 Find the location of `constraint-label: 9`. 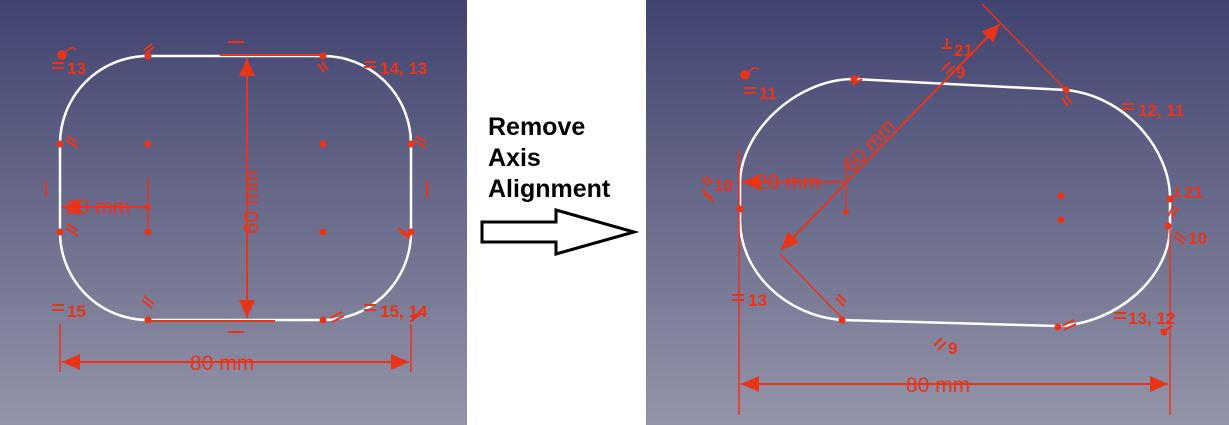

constraint-label: 9 is located at coordinates (952, 348).